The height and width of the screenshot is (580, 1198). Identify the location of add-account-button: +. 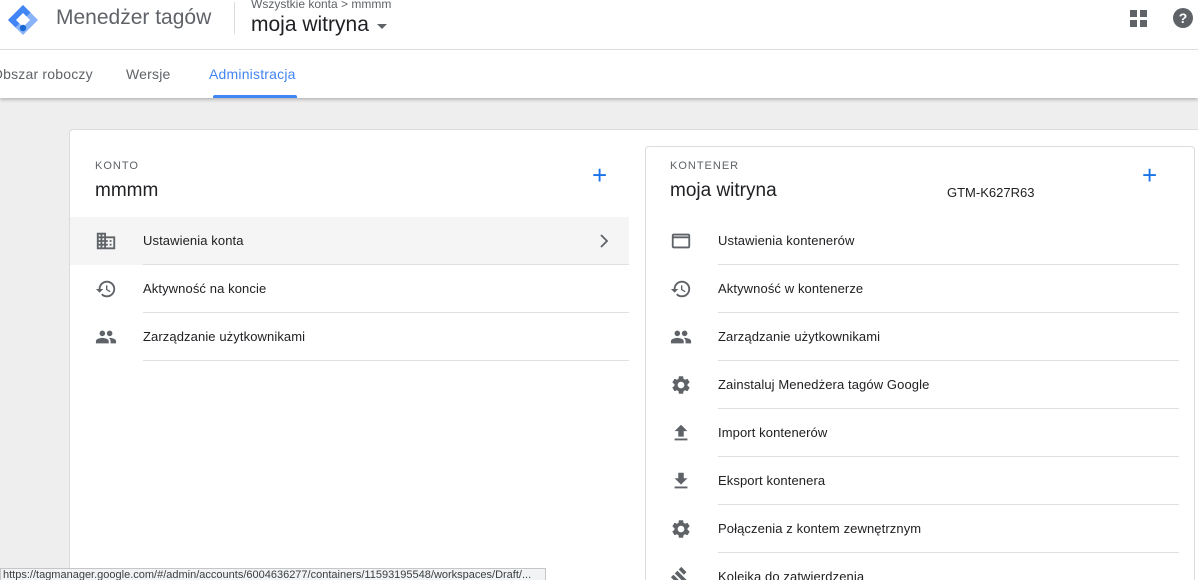
(599, 175).